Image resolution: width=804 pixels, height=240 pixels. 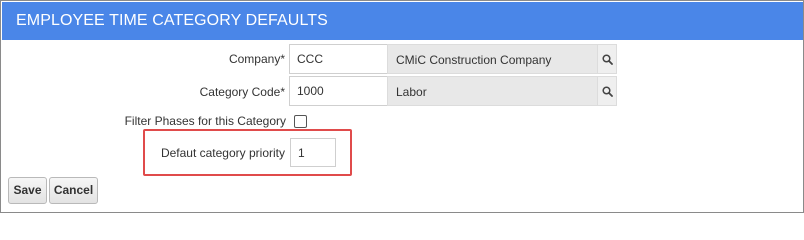 What do you see at coordinates (27, 190) in the screenshot?
I see `save-button: Save` at bounding box center [27, 190].